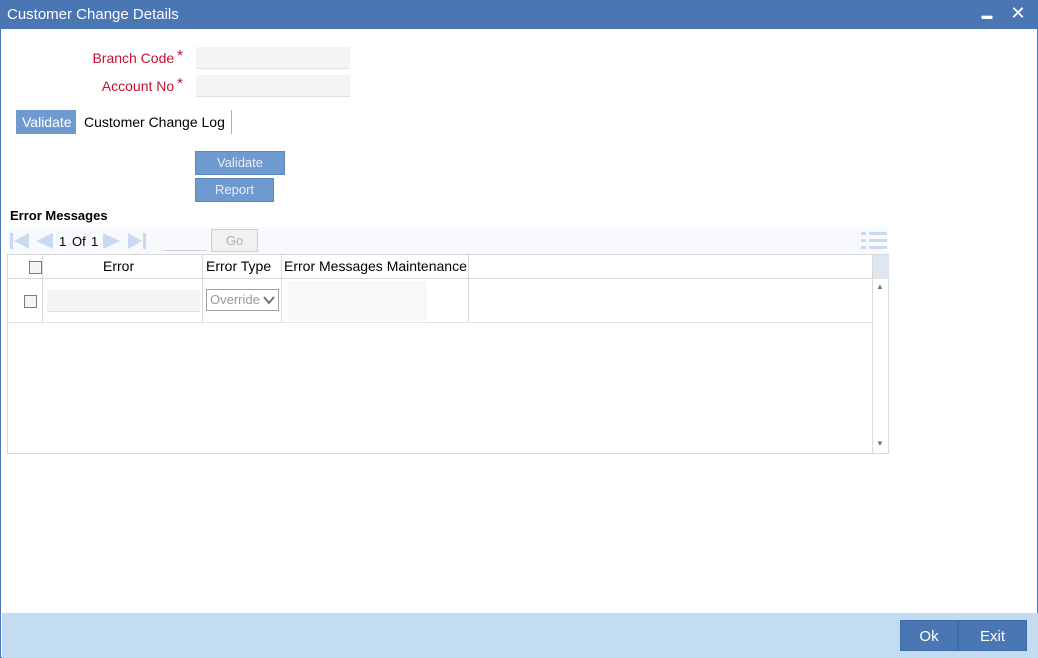 This screenshot has width=1038, height=658. I want to click on error-input, so click(123, 301).